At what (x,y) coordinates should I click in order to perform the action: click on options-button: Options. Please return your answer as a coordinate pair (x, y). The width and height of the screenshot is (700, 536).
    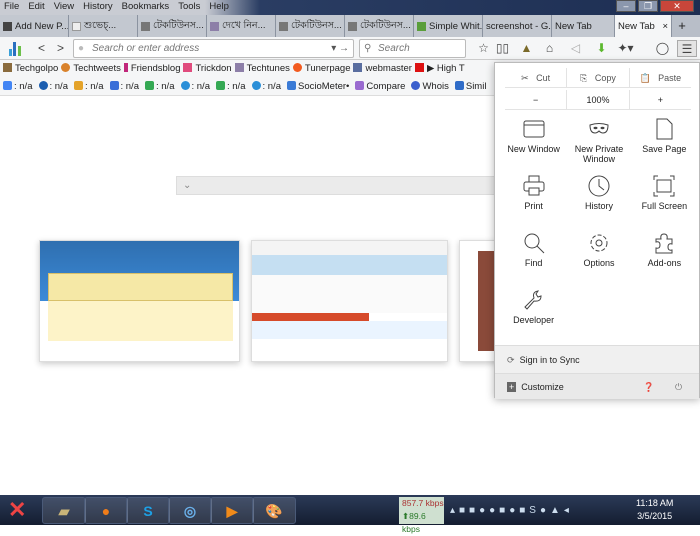
    Looking at the image, I should click on (598, 251).